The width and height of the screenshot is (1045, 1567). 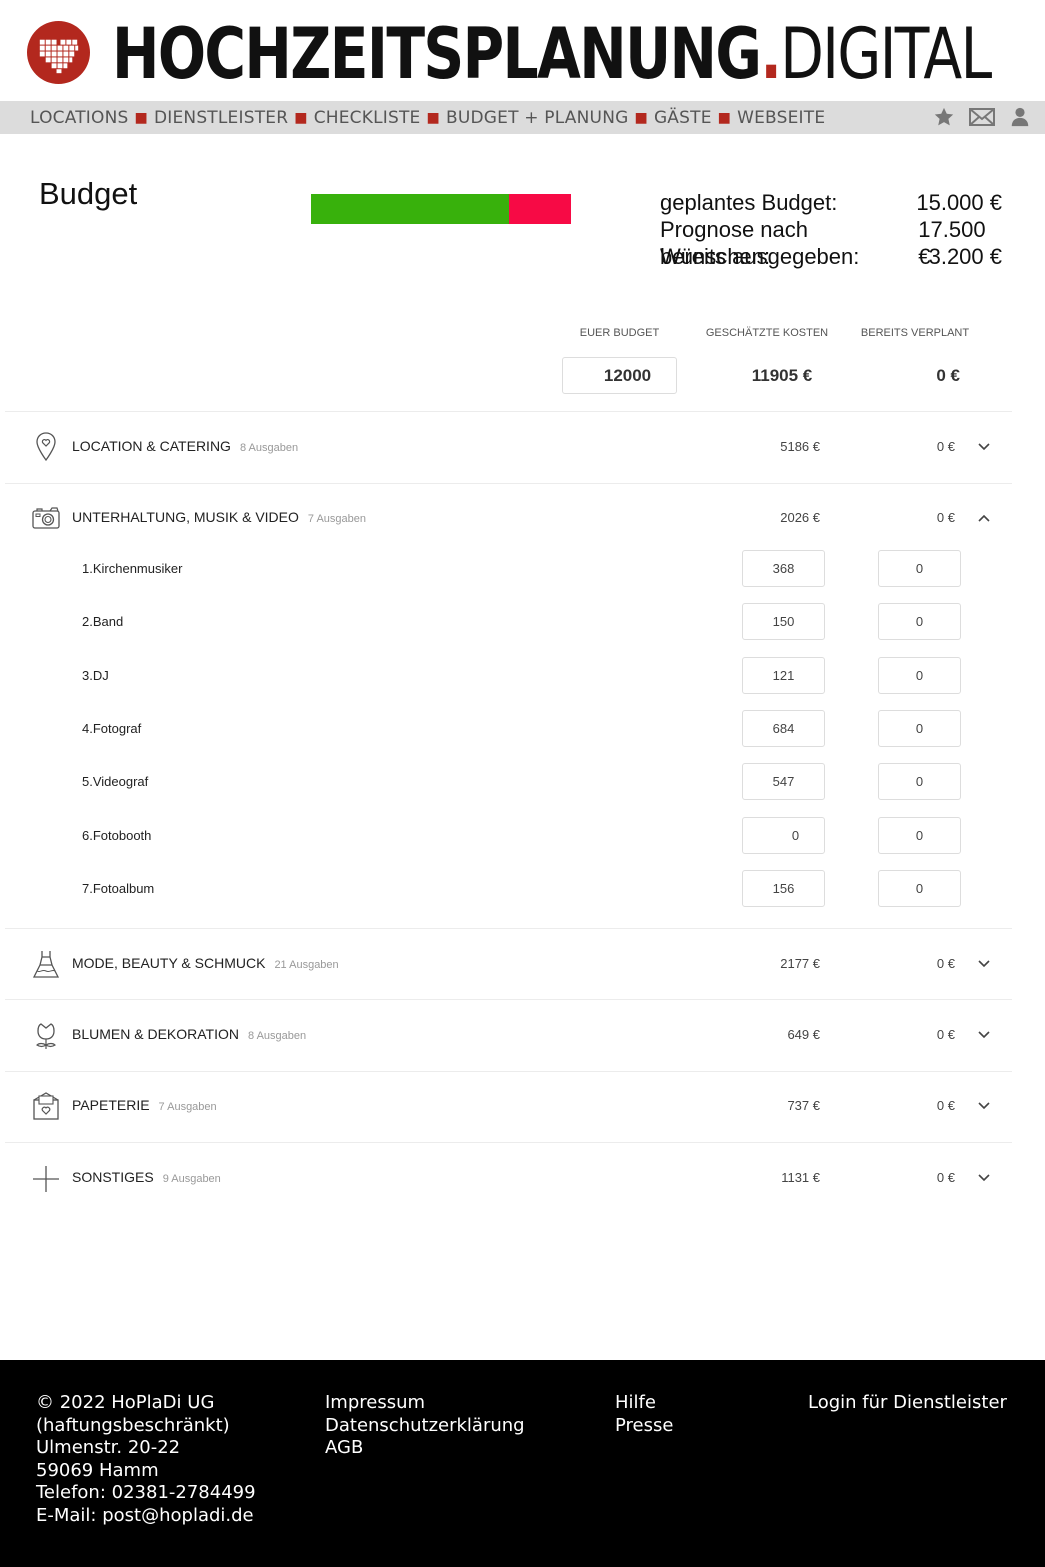 What do you see at coordinates (46, 518) in the screenshot?
I see `camera-icon` at bounding box center [46, 518].